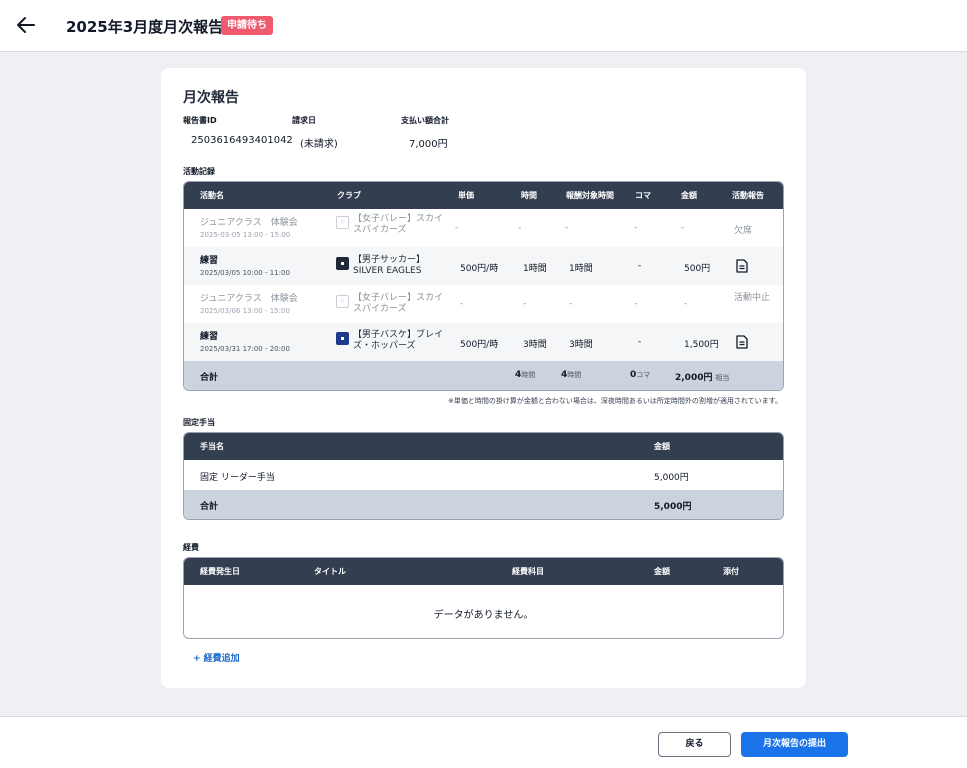 The image size is (967, 768). I want to click on submit-report-button: 月次報告の提出, so click(794, 744).